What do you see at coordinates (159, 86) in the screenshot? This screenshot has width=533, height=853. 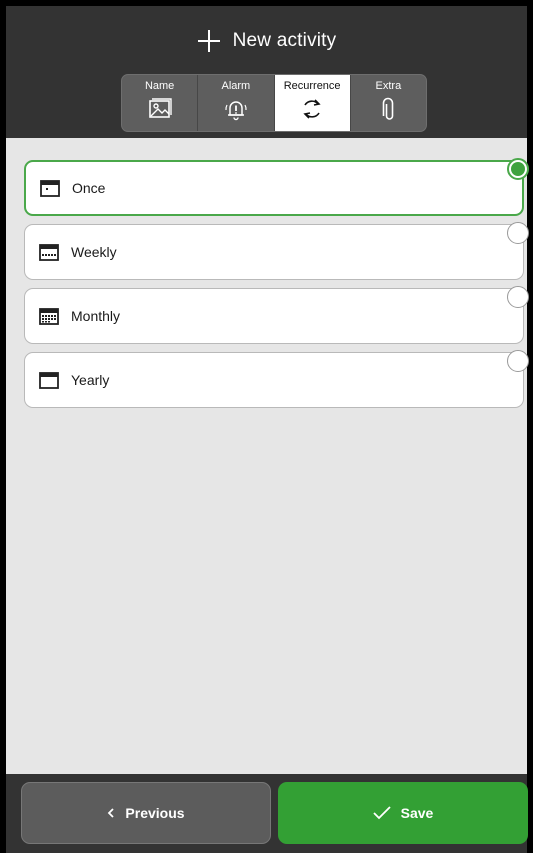 I see `tab-label: Name` at bounding box center [159, 86].